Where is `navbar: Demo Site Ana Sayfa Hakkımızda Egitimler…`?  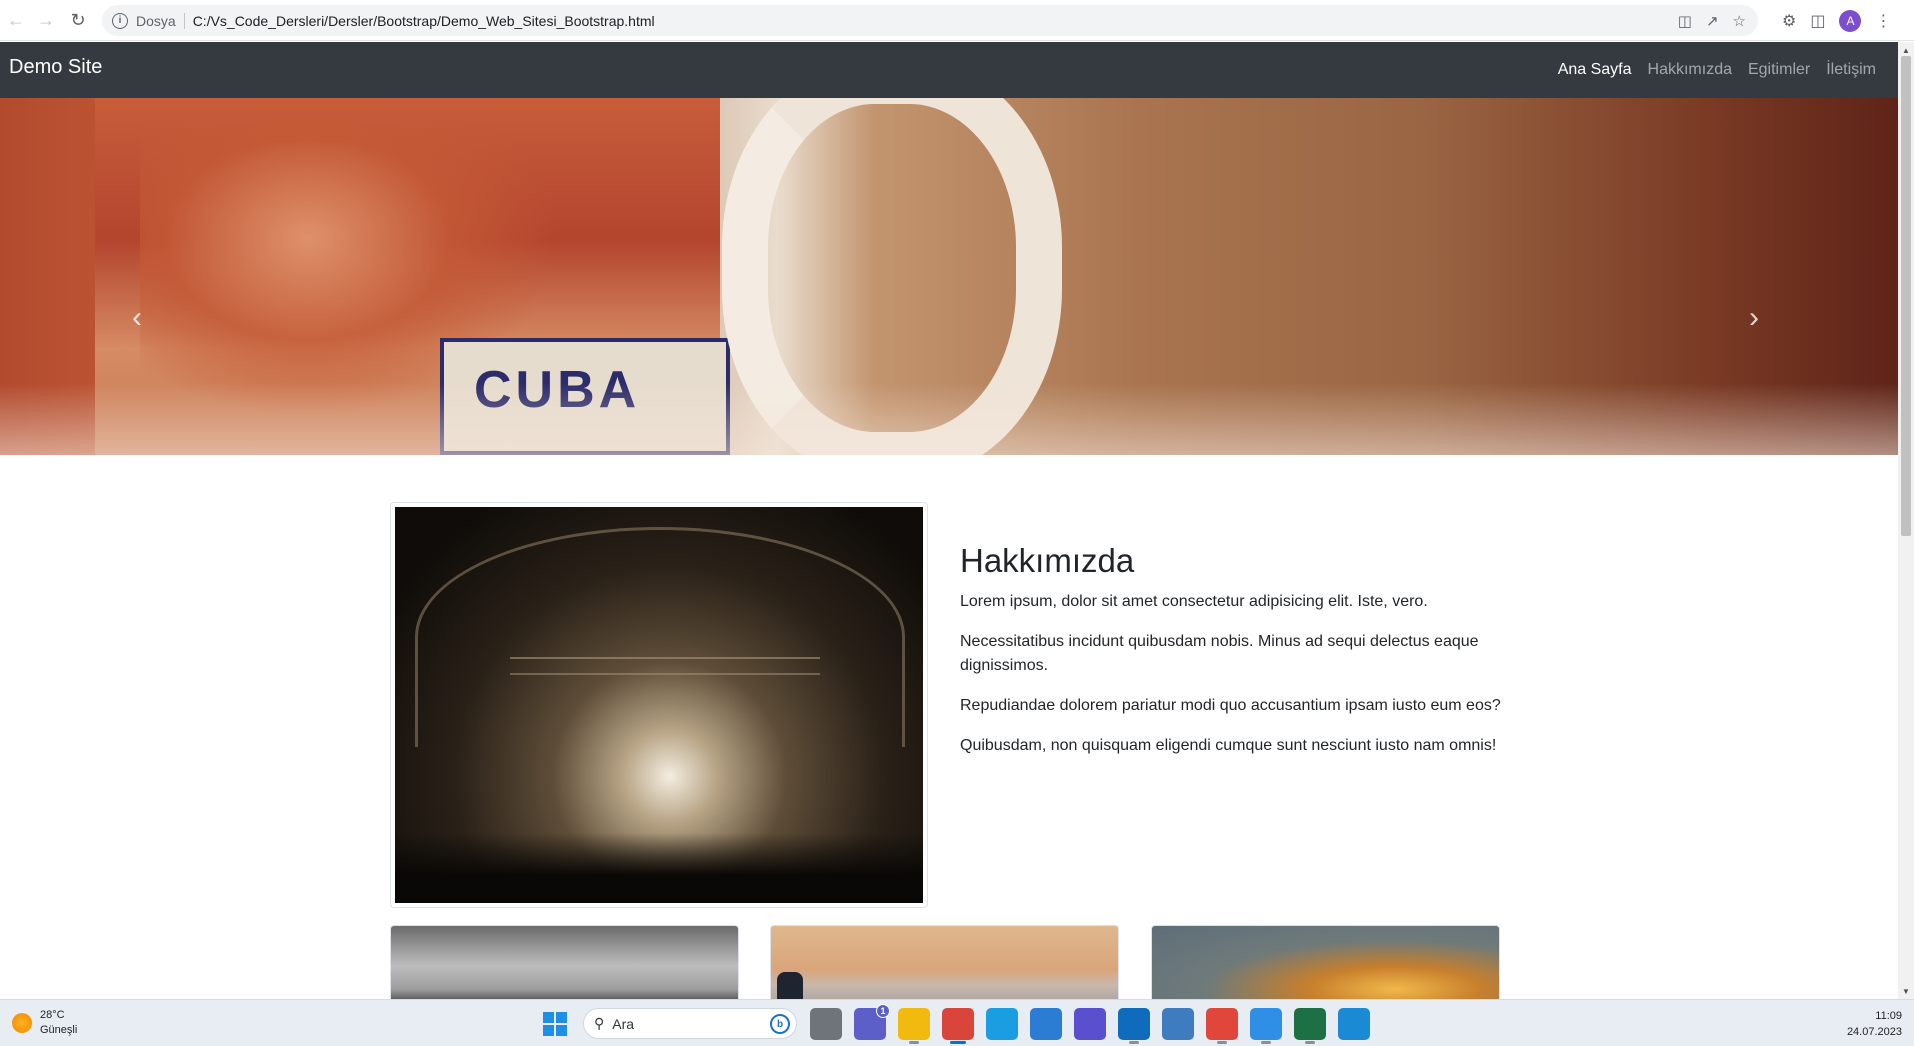
navbar: Demo Site Ana Sayfa Hakkımızda Egitimler… is located at coordinates (949, 70).